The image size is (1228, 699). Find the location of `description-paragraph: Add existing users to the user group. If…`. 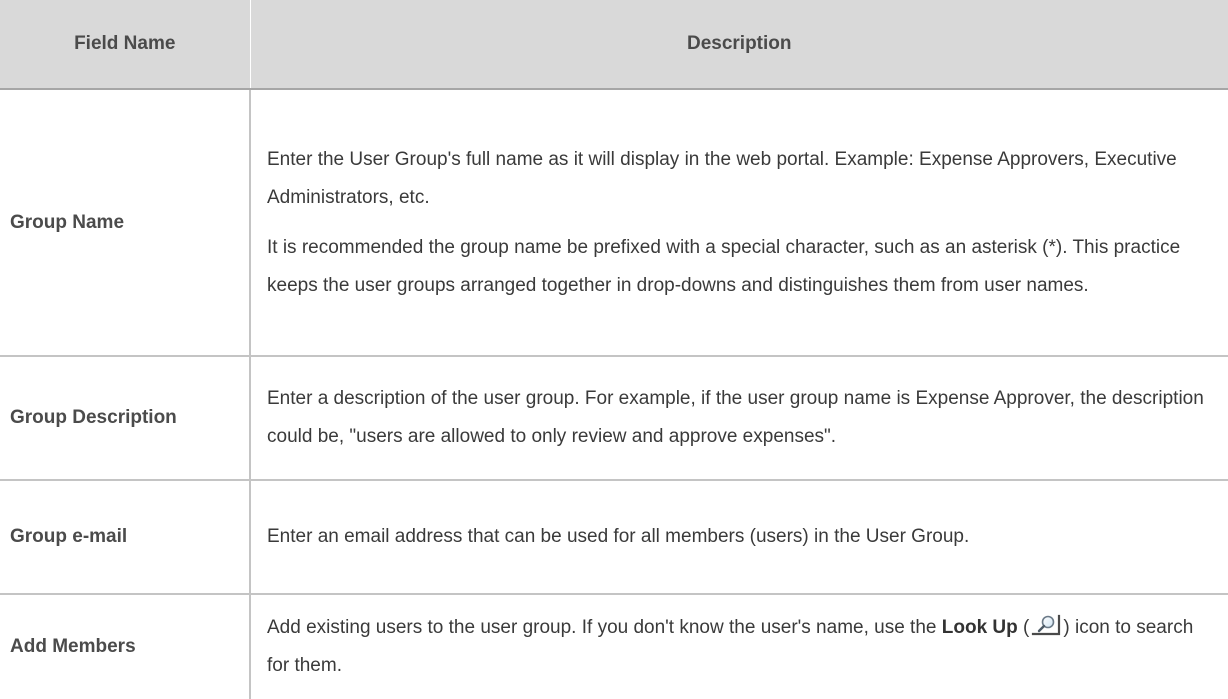

description-paragraph: Add existing users to the user group. If… is located at coordinates (742, 647).